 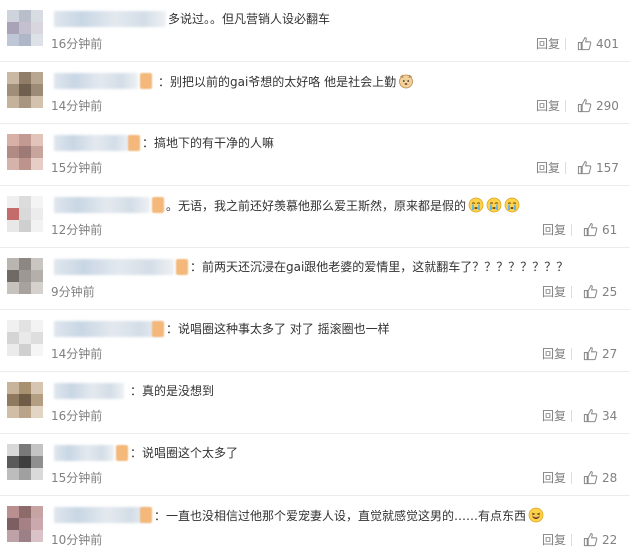 What do you see at coordinates (315, 93) in the screenshot?
I see `comment-item: ：别把以前的gai爷想的太好咯 他是社会上勤 14分钟前 回复 290` at bounding box center [315, 93].